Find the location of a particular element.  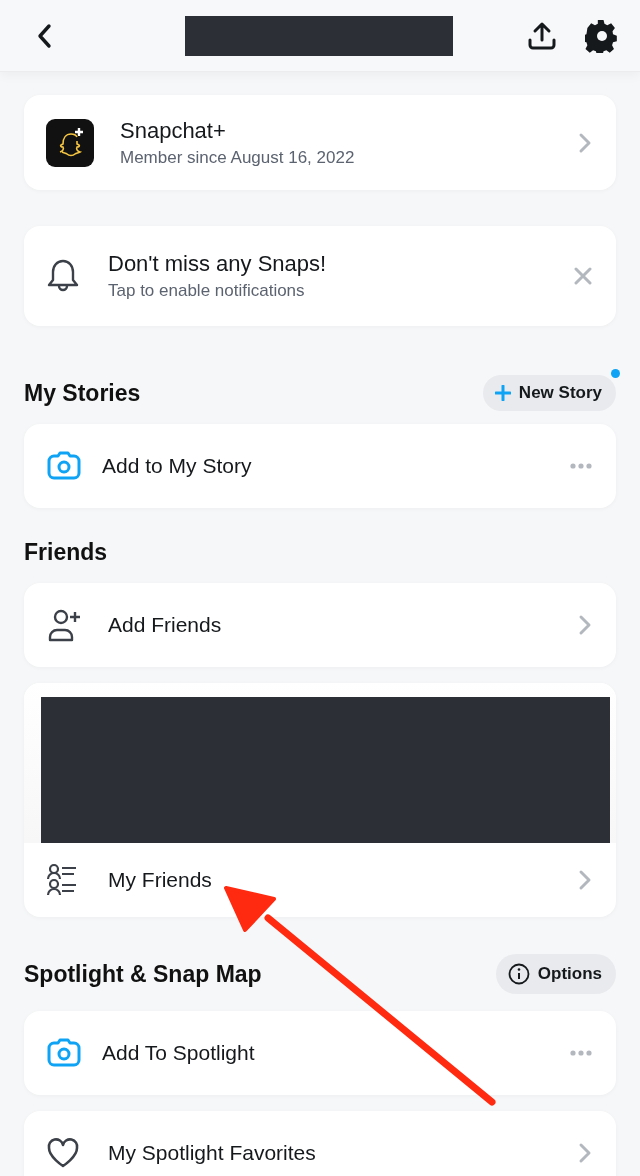

settings-icon is located at coordinates (602, 35).